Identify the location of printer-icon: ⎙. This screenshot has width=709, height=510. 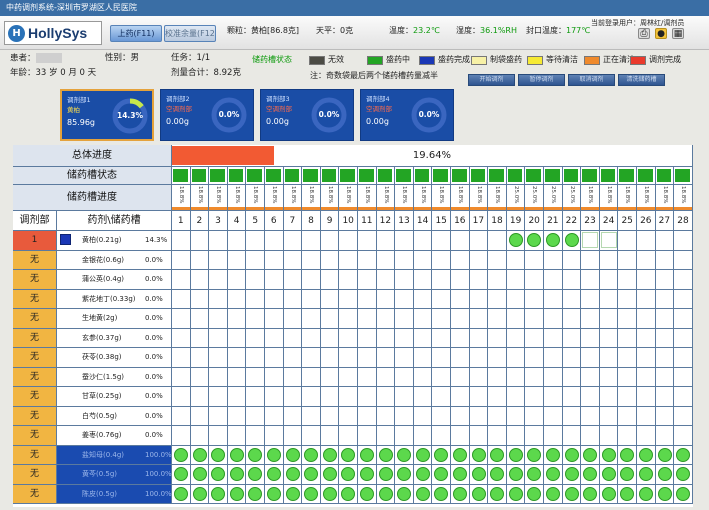
(644, 33).